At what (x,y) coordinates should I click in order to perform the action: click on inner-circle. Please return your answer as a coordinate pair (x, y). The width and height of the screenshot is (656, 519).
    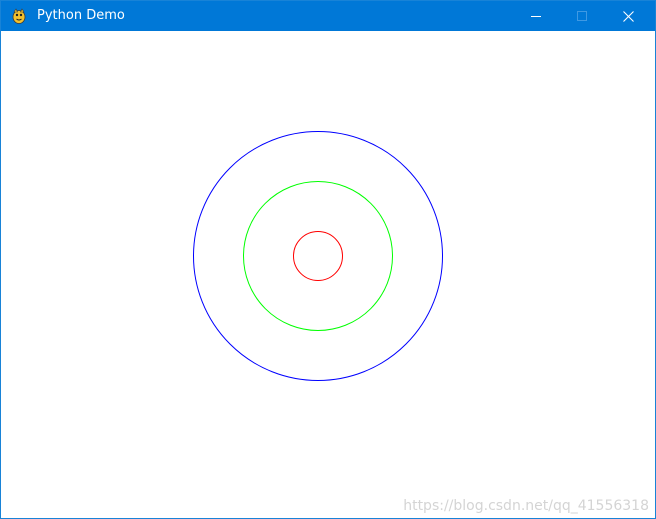
    Looking at the image, I should click on (318, 256).